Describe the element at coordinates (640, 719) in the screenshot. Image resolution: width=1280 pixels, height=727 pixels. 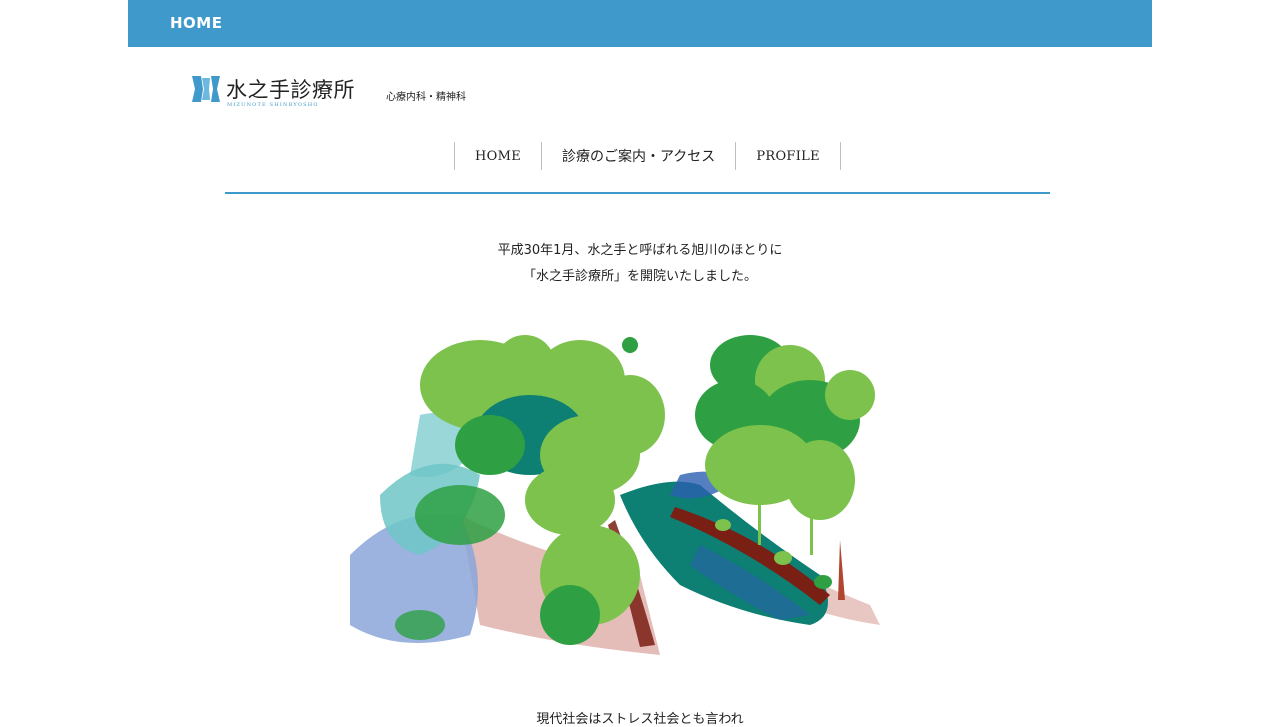
I see `body-text-partial: 現代社会はストレス社会とも言われ` at that location.